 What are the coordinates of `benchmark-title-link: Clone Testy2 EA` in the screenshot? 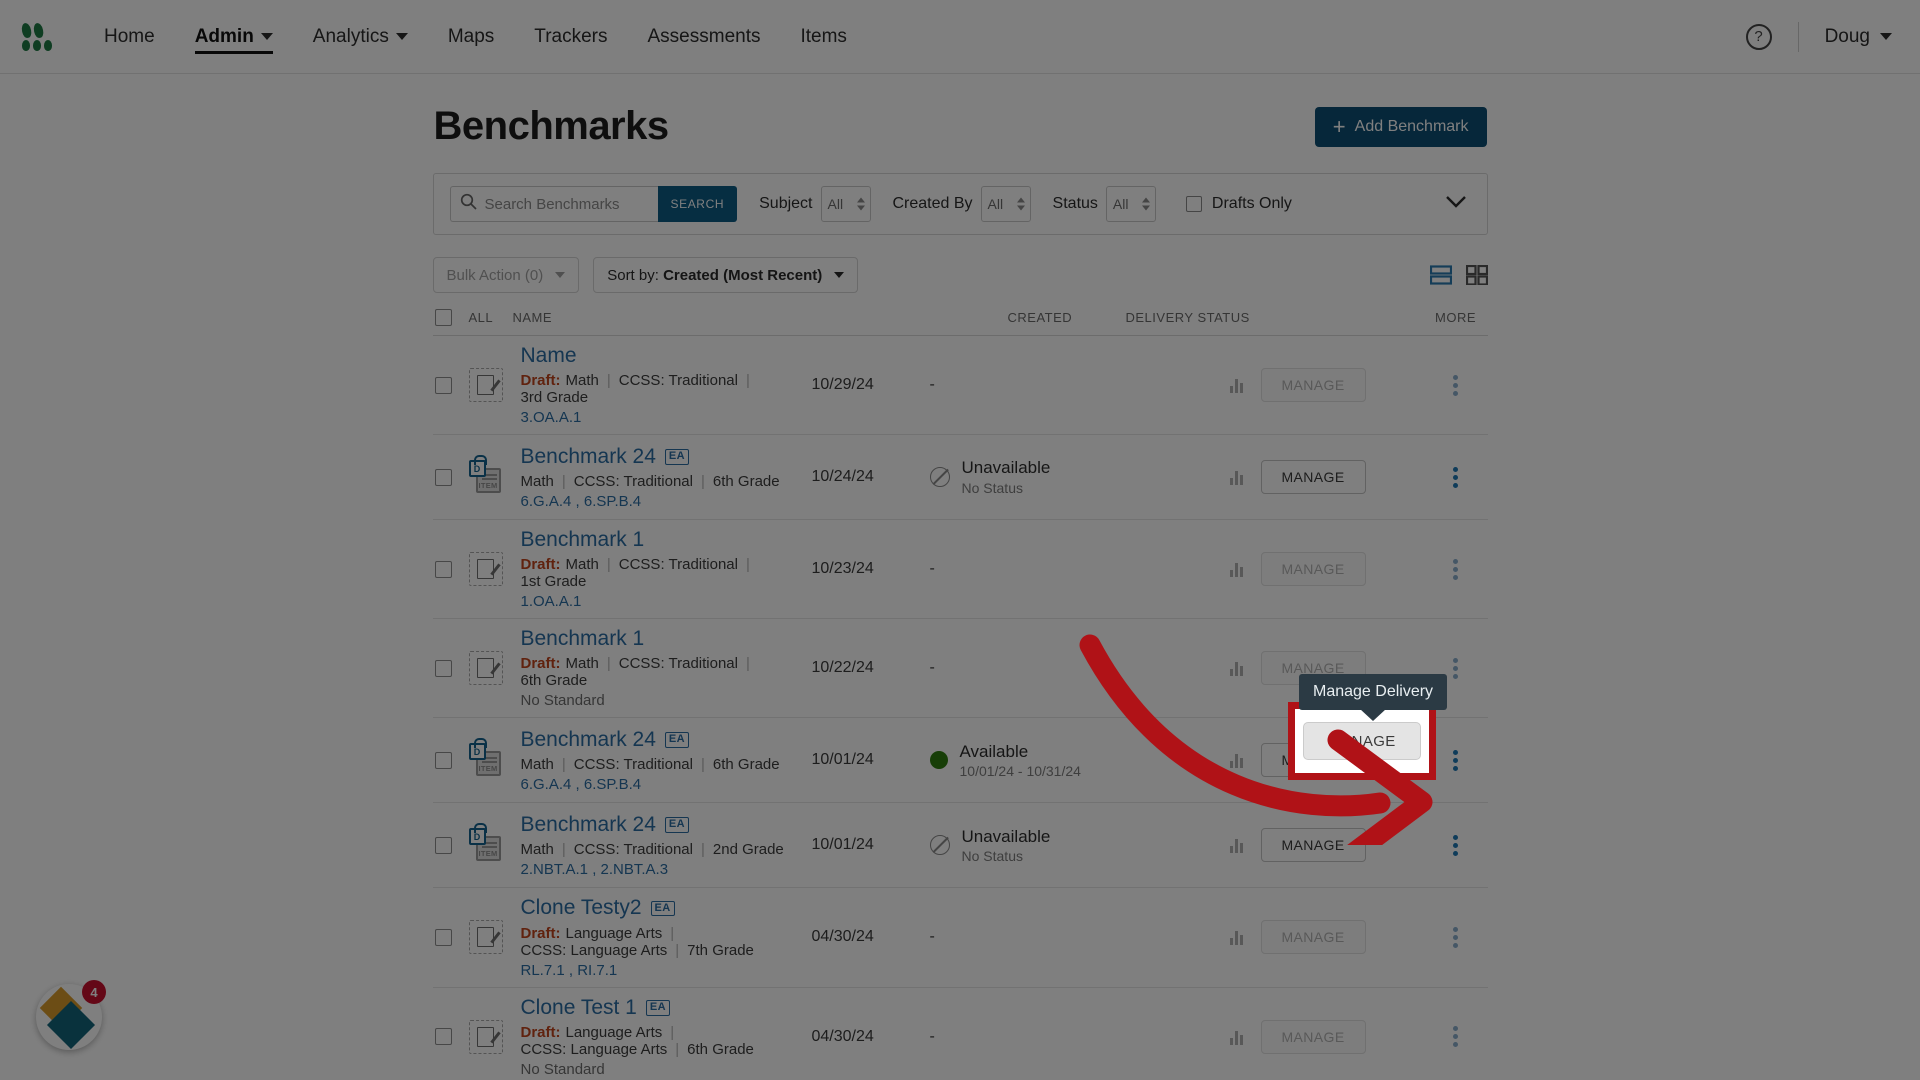 It's located at (661, 908).